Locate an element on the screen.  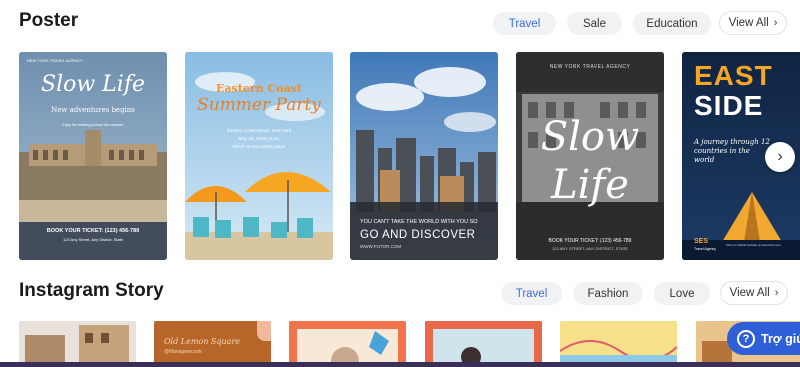
question-icon: ? is located at coordinates (746, 338).